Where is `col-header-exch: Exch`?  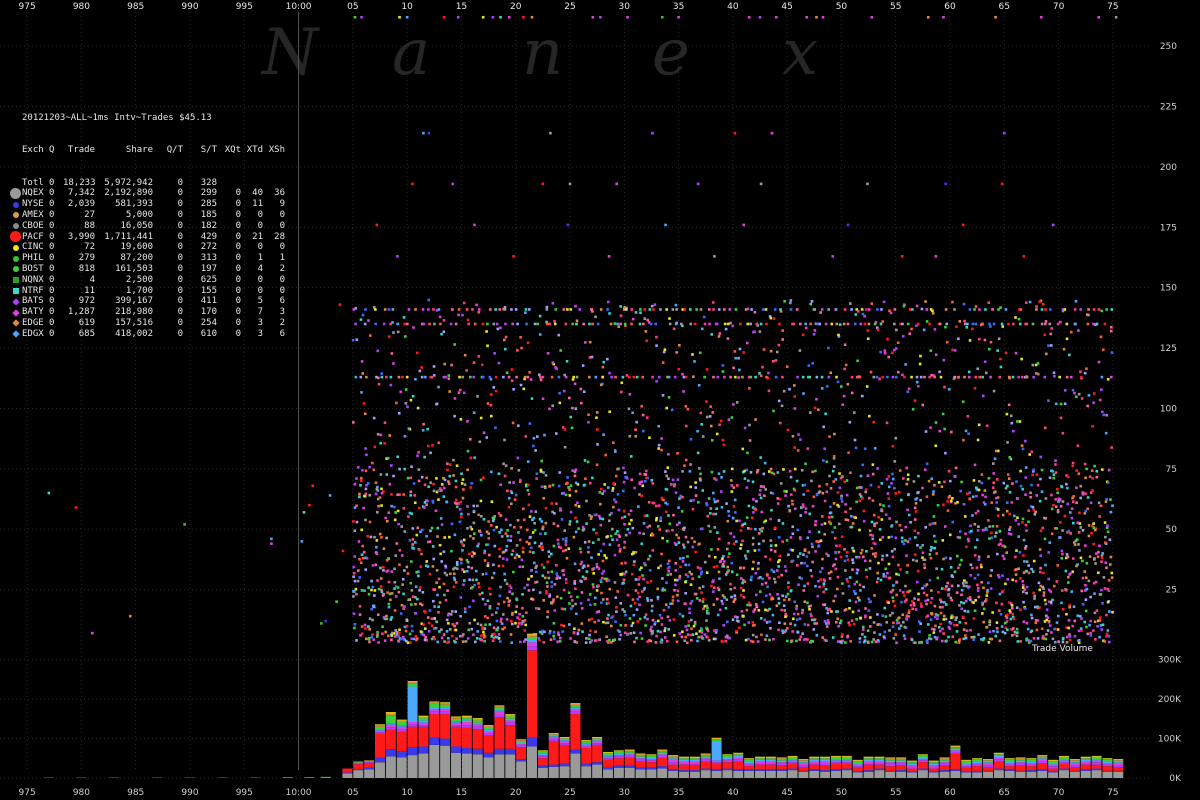
col-header-exch: Exch is located at coordinates (33, 150).